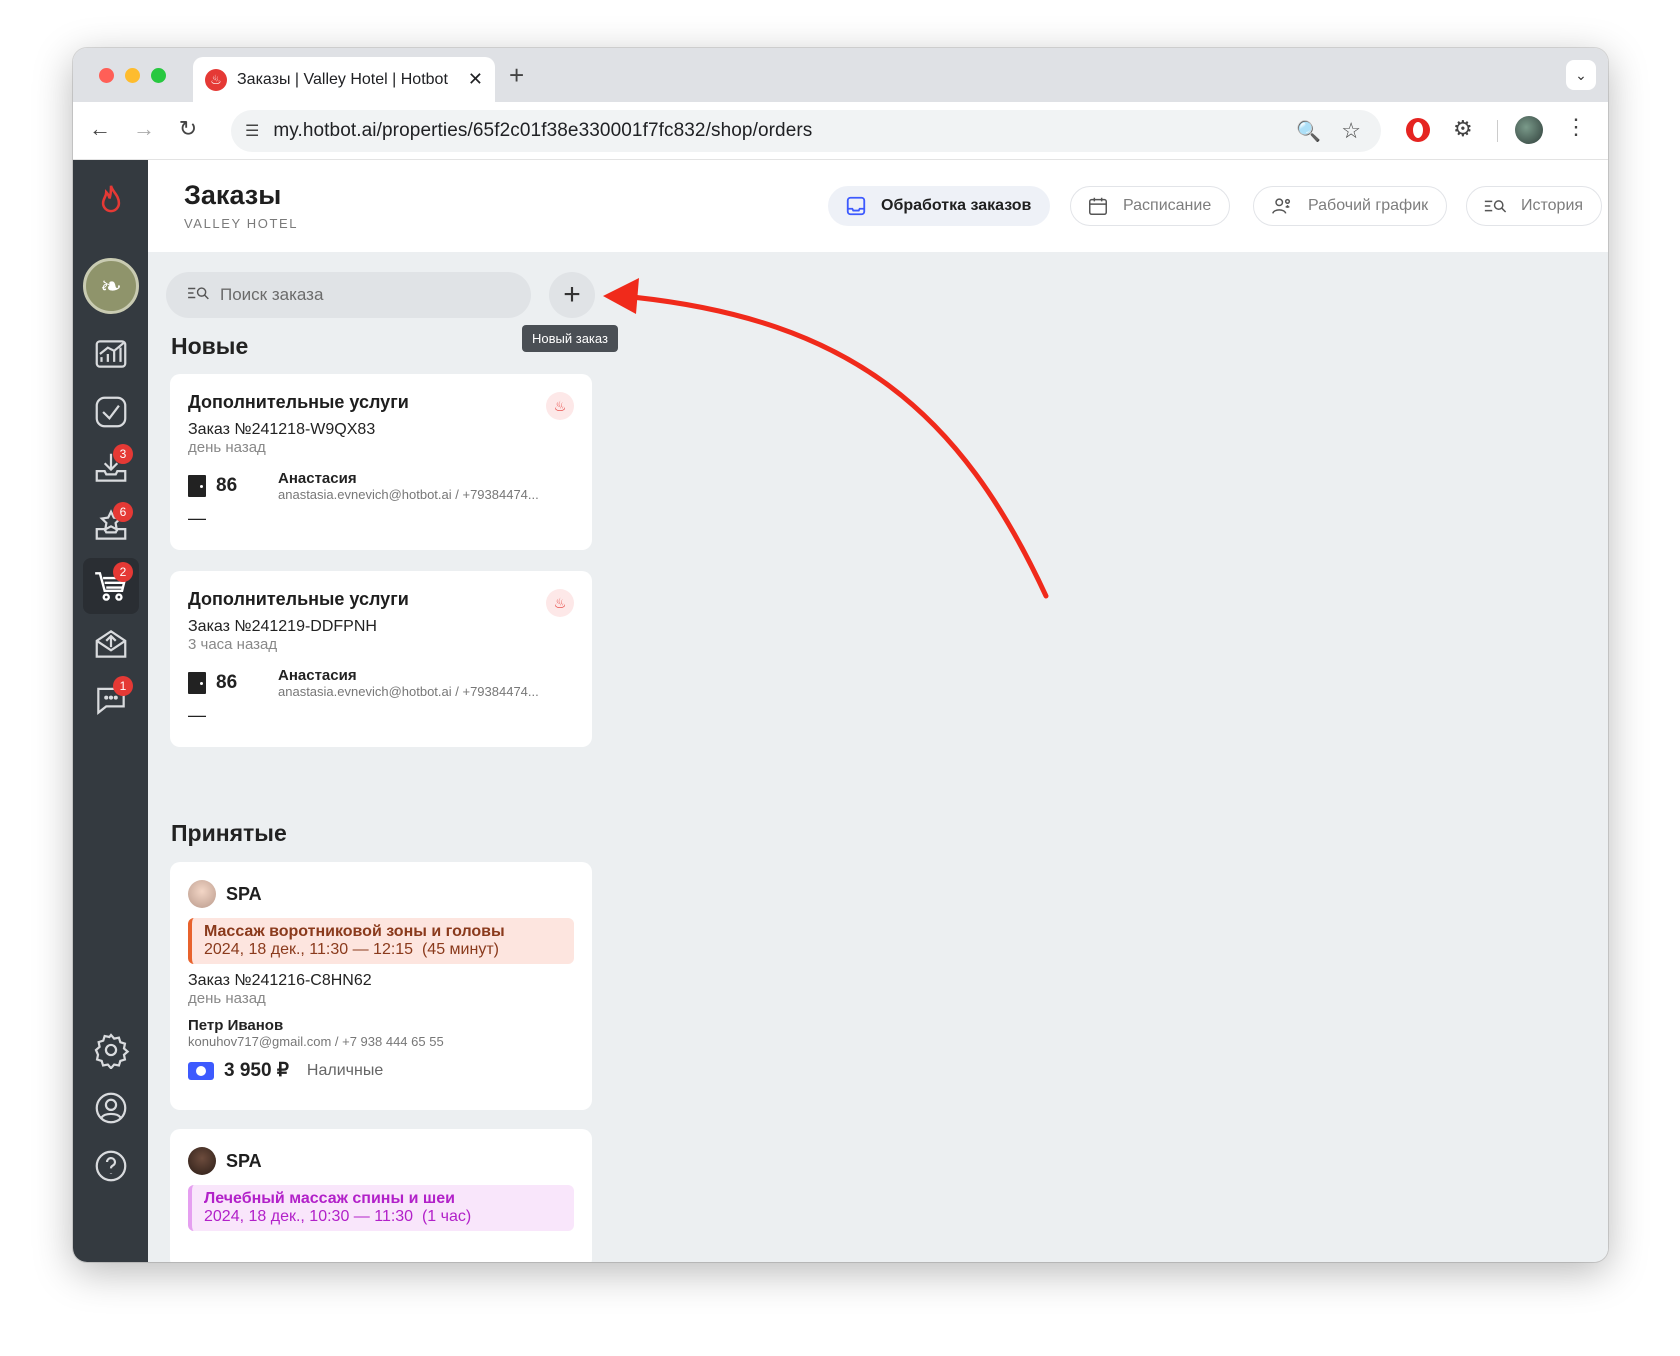  What do you see at coordinates (516, 75) in the screenshot?
I see `new-tab-button: +` at bounding box center [516, 75].